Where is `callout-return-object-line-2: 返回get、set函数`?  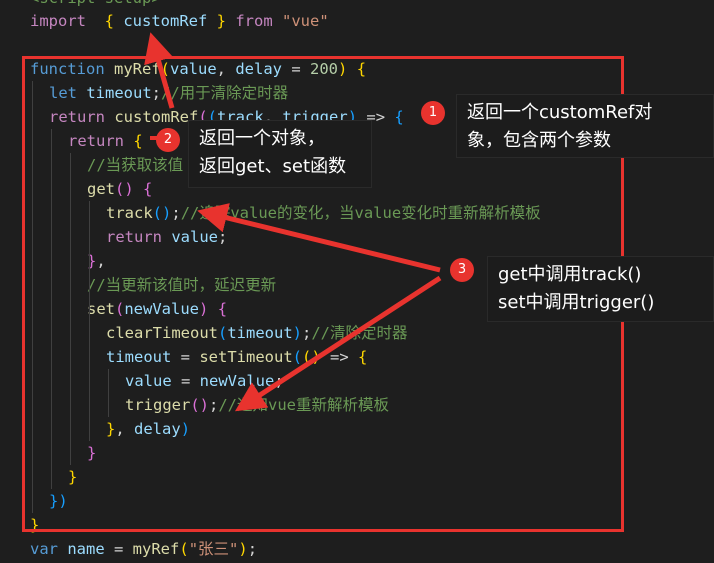
callout-return-object-line-2: 返回get、set函数 is located at coordinates (273, 166).